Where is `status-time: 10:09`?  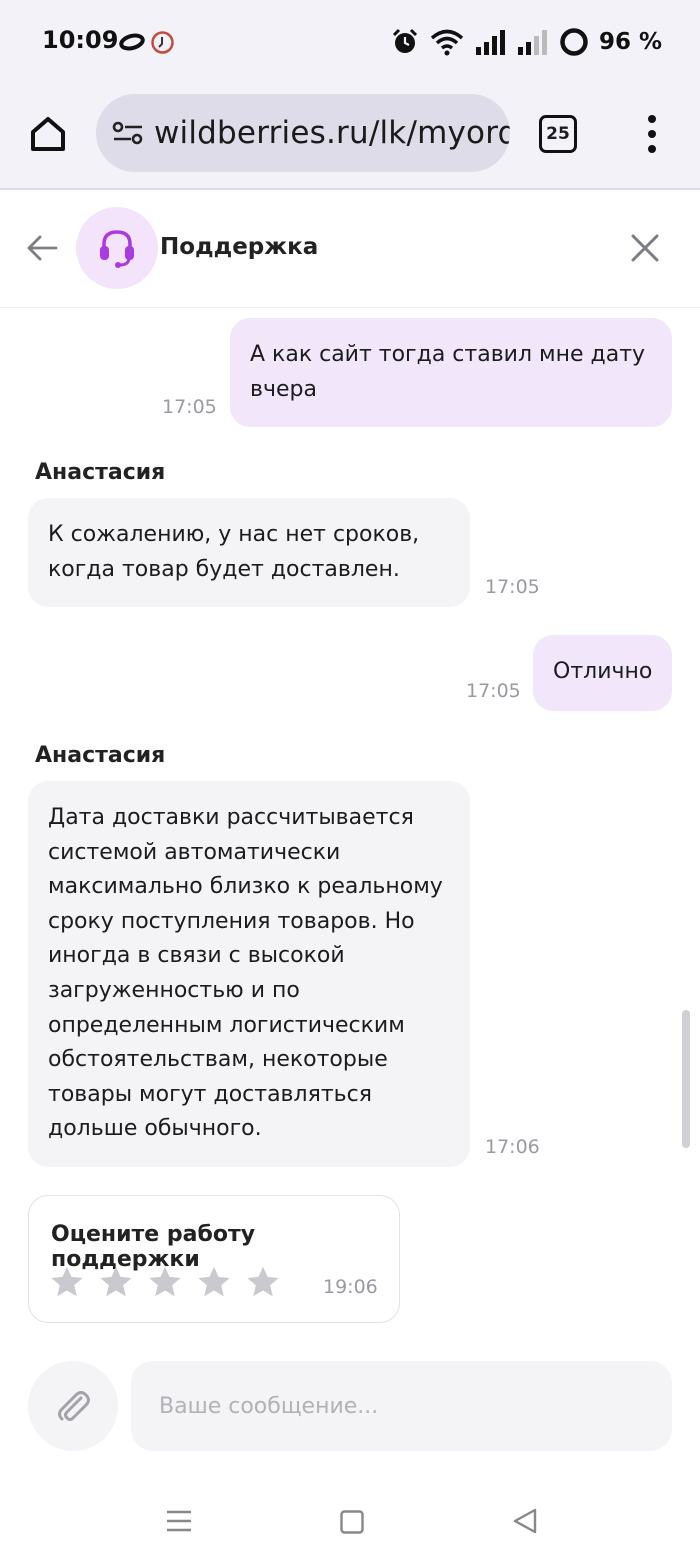
status-time: 10:09 is located at coordinates (80, 40).